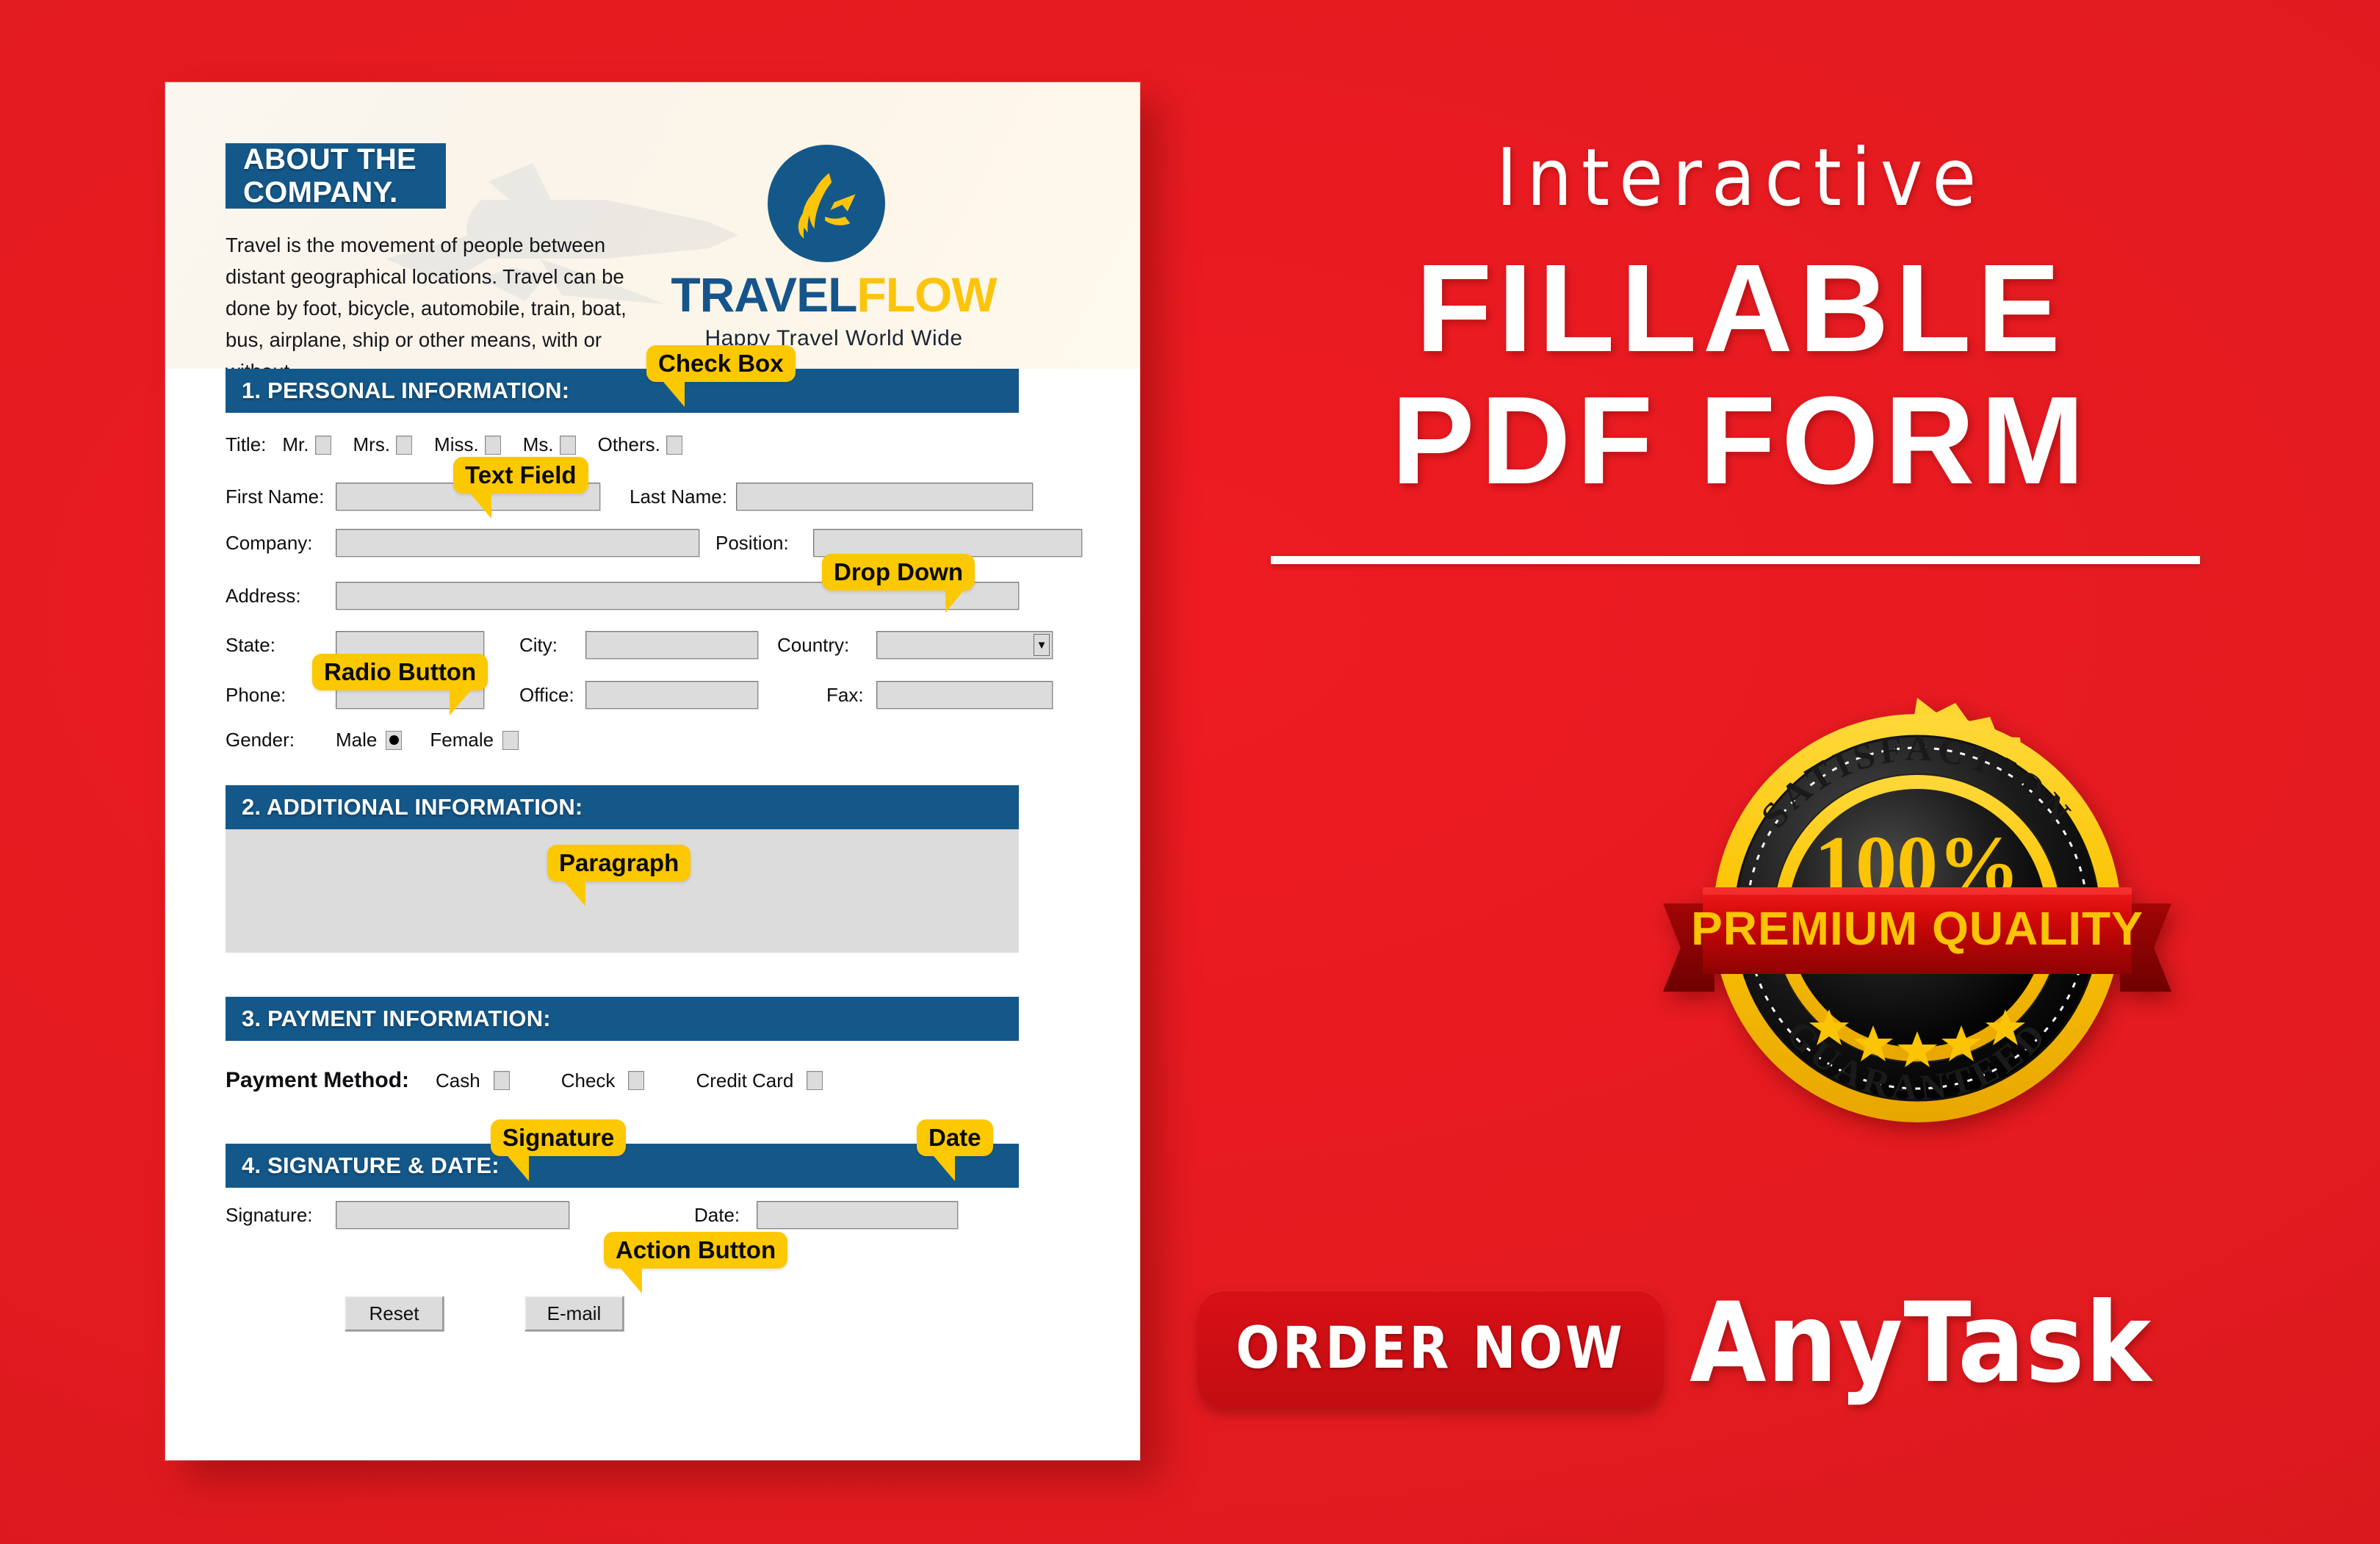  Describe the element at coordinates (568, 445) in the screenshot. I see `title-ms-checkbox` at that location.